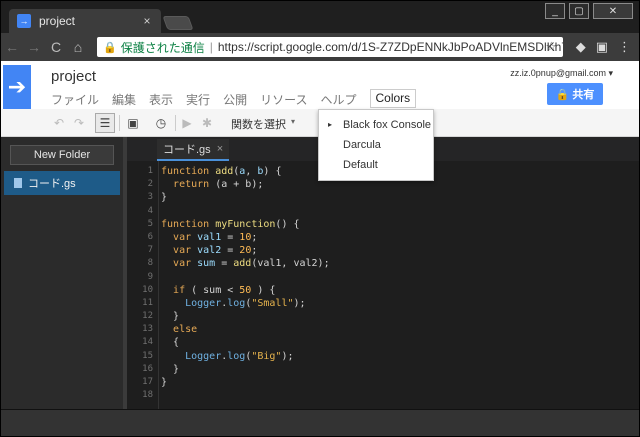 The height and width of the screenshot is (437, 640). What do you see at coordinates (150, 276) in the screenshot?
I see `line-number: 9` at bounding box center [150, 276].